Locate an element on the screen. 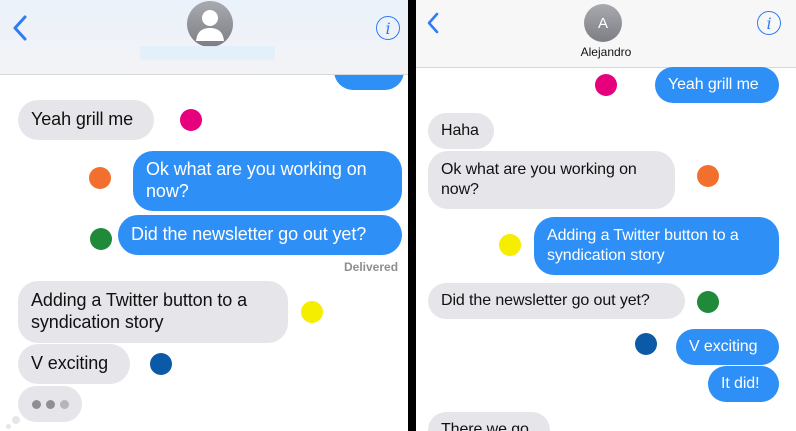  conversation-header: A Alejandro i is located at coordinates (606, 34).